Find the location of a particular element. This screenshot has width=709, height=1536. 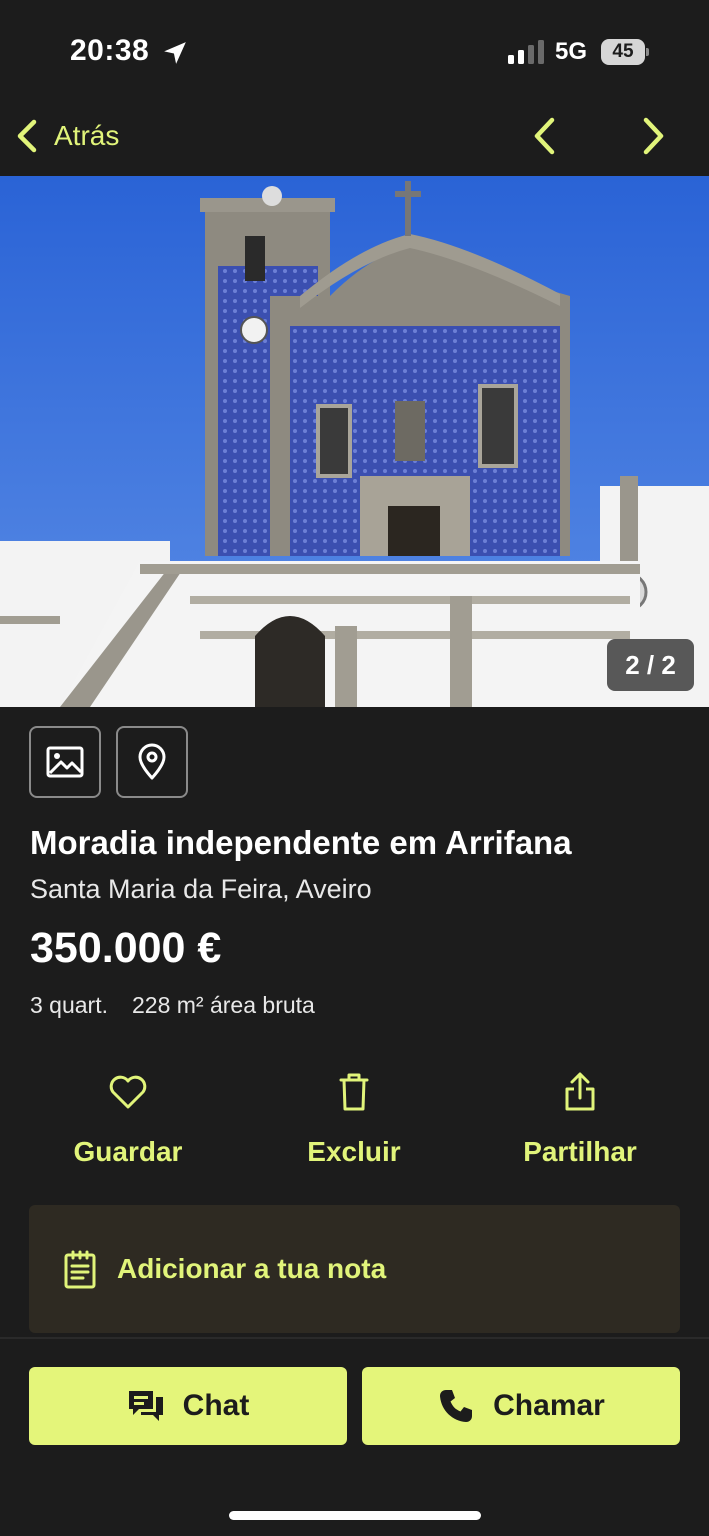

call-label: Chamar is located at coordinates (549, 1405).